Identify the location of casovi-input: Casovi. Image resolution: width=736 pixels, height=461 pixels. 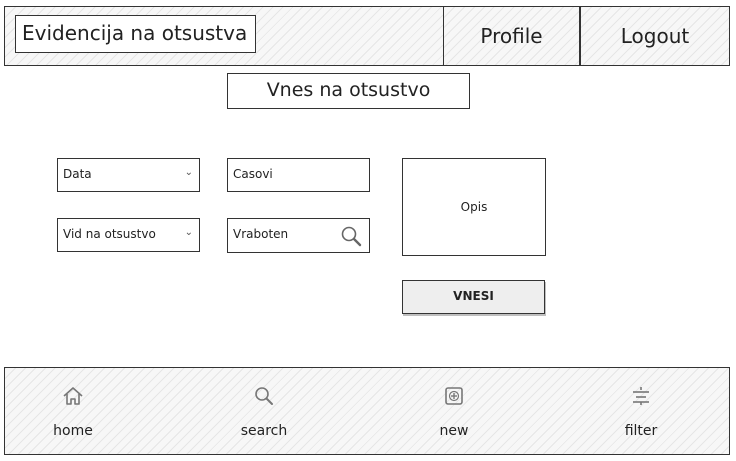
(298, 175).